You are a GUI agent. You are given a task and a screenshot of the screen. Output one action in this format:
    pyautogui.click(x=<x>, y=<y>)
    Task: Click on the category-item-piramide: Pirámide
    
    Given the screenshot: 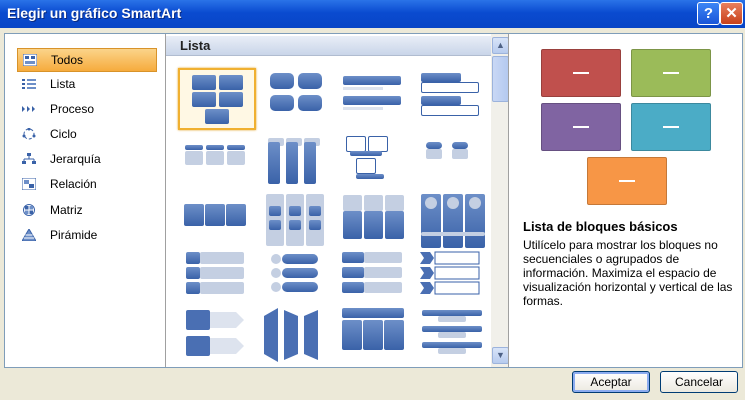 What is the action you would take?
    pyautogui.click(x=86, y=235)
    